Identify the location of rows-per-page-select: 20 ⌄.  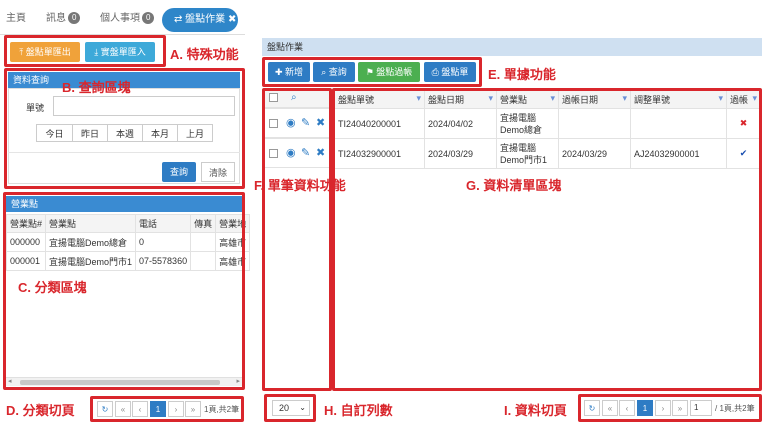
(291, 408).